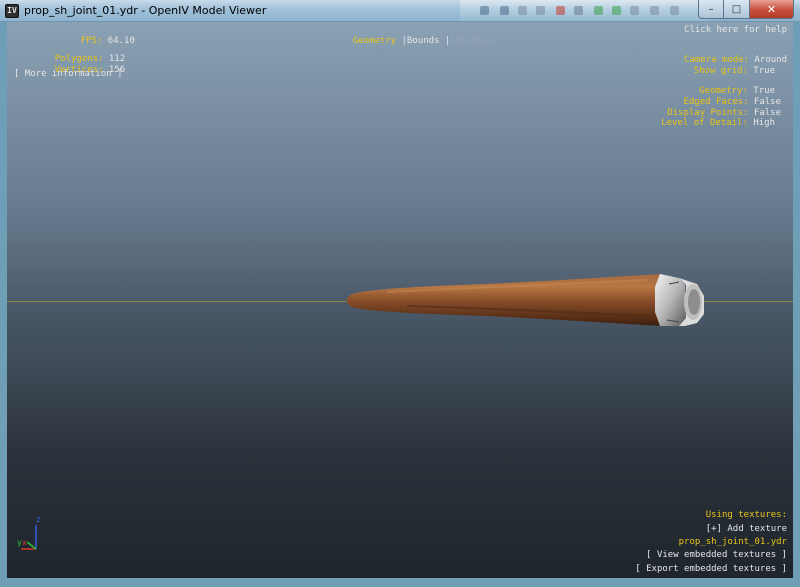 The width and height of the screenshot is (800, 587). Describe the element at coordinates (32, 533) in the screenshot. I see `axis-gizmo: z y x` at that location.